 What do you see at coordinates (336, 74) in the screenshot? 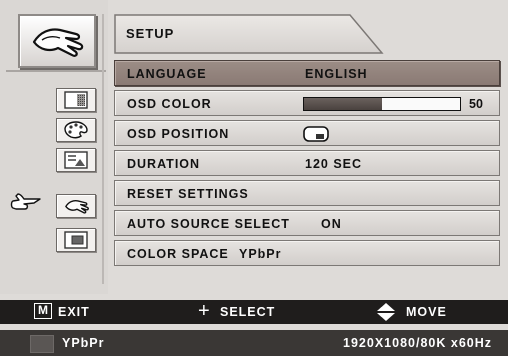
I see `language-value: ENGLISH` at bounding box center [336, 74].